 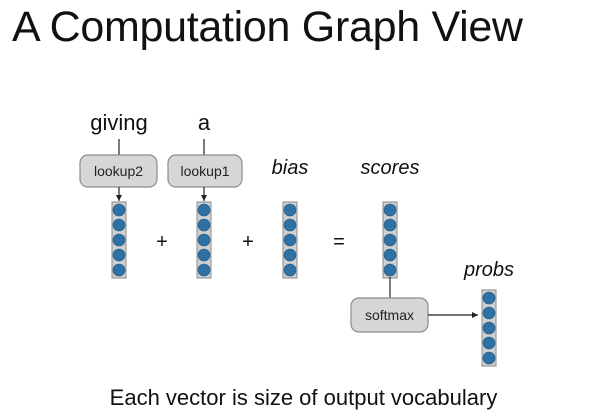 I want to click on plus-operator-2: +, so click(x=248, y=242).